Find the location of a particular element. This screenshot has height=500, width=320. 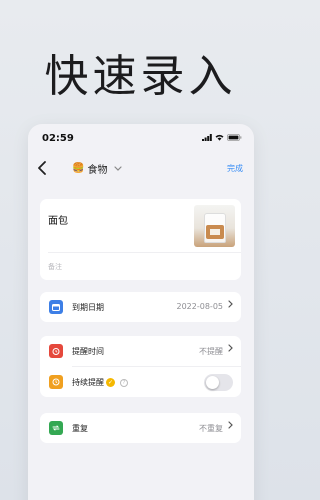

bread-label-image is located at coordinates (215, 232).